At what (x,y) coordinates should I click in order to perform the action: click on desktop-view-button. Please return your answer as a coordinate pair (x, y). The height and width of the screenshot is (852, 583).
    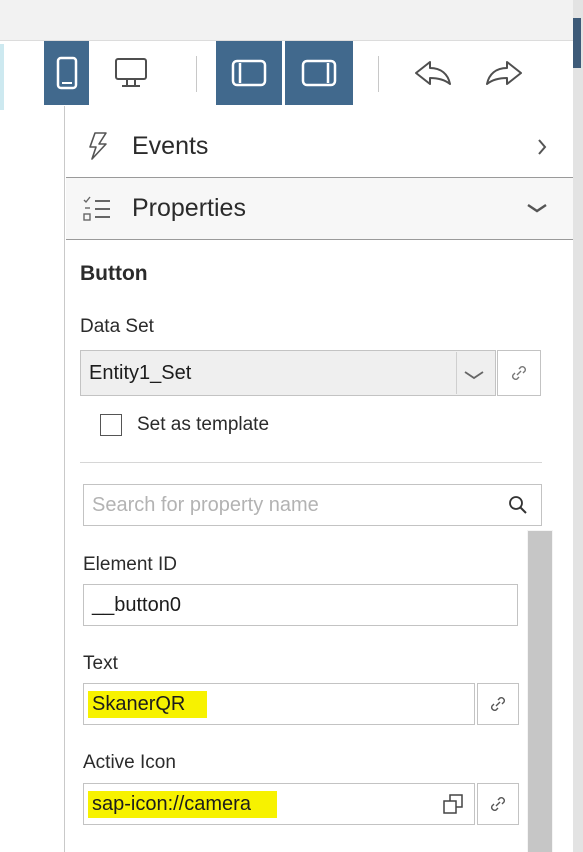
    Looking at the image, I should click on (131, 73).